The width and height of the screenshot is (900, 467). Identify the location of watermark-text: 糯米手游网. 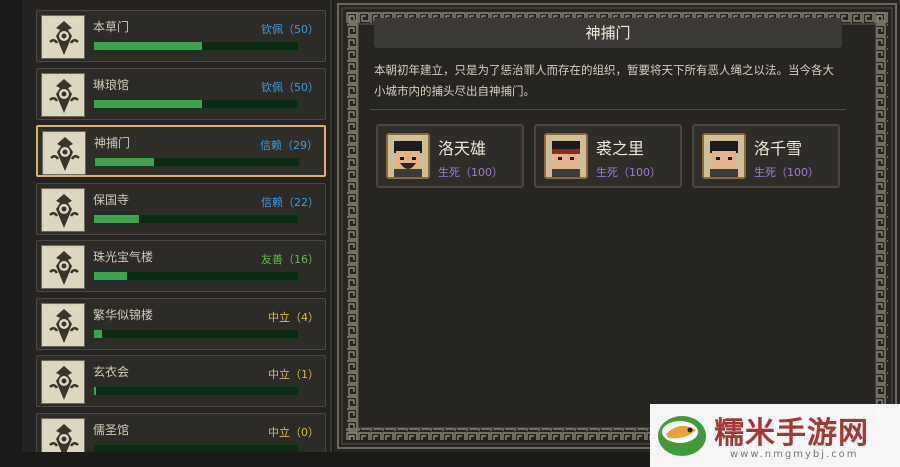
(791, 433).